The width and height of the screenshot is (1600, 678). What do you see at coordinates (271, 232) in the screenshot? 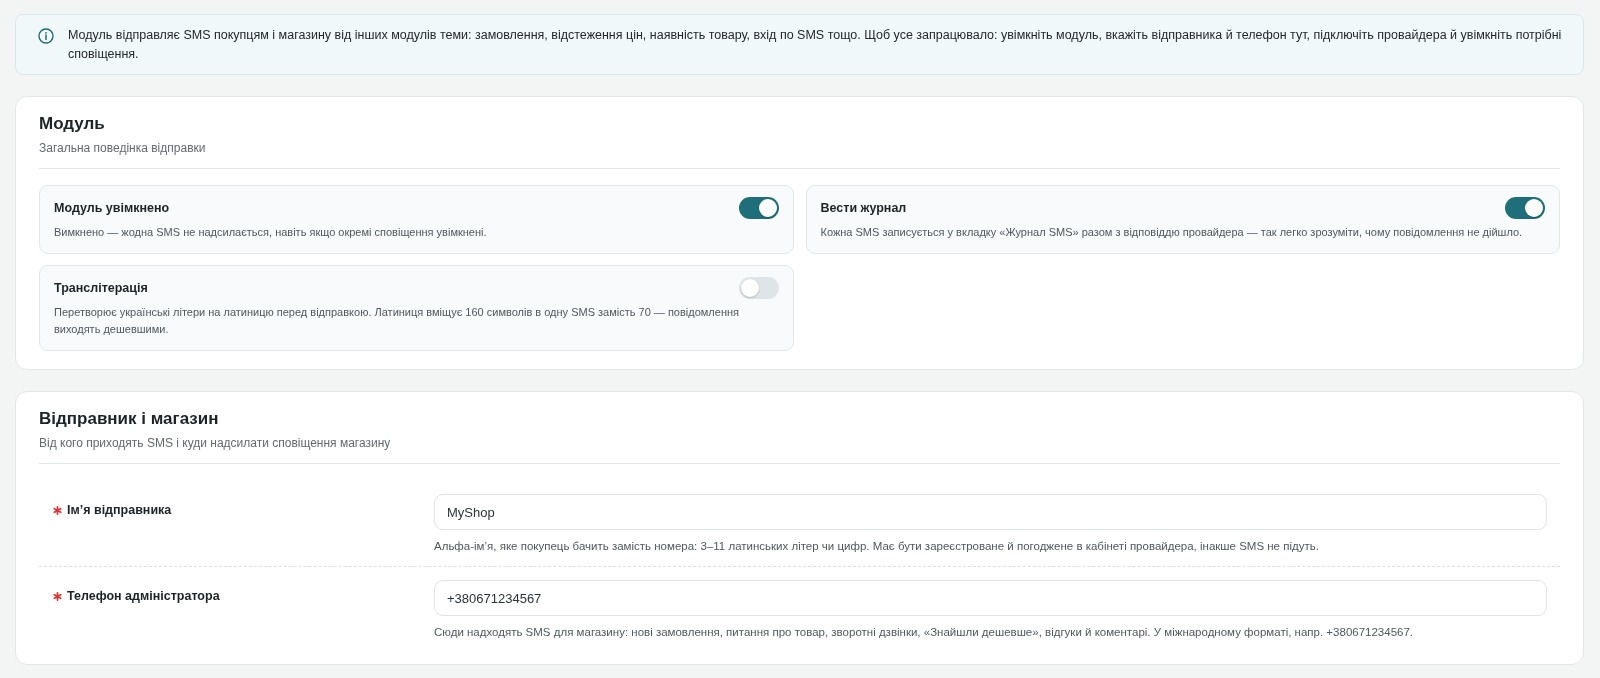
I see `setting-description: Вимкнено — жодна SMS не надсилається, навіть якщо окремі сповіщення увімкнені.` at bounding box center [271, 232].